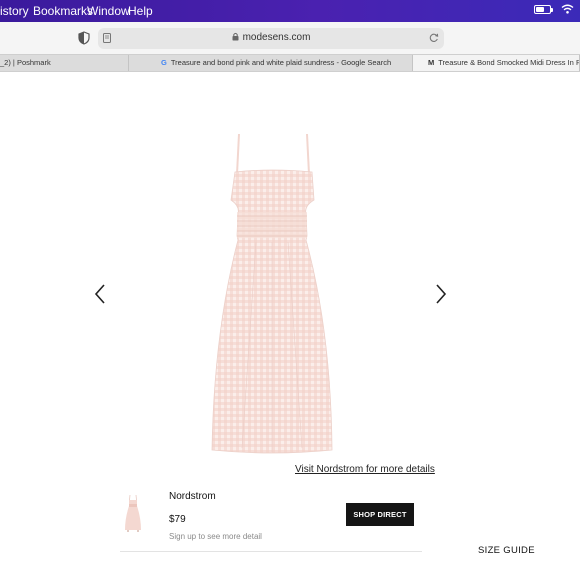 Image resolution: width=580 pixels, height=580 pixels. I want to click on menu-window: Window, so click(108, 11).